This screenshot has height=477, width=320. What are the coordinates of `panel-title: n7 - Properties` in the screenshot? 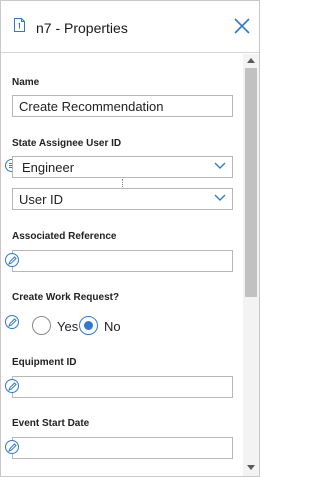 It's located at (82, 28).